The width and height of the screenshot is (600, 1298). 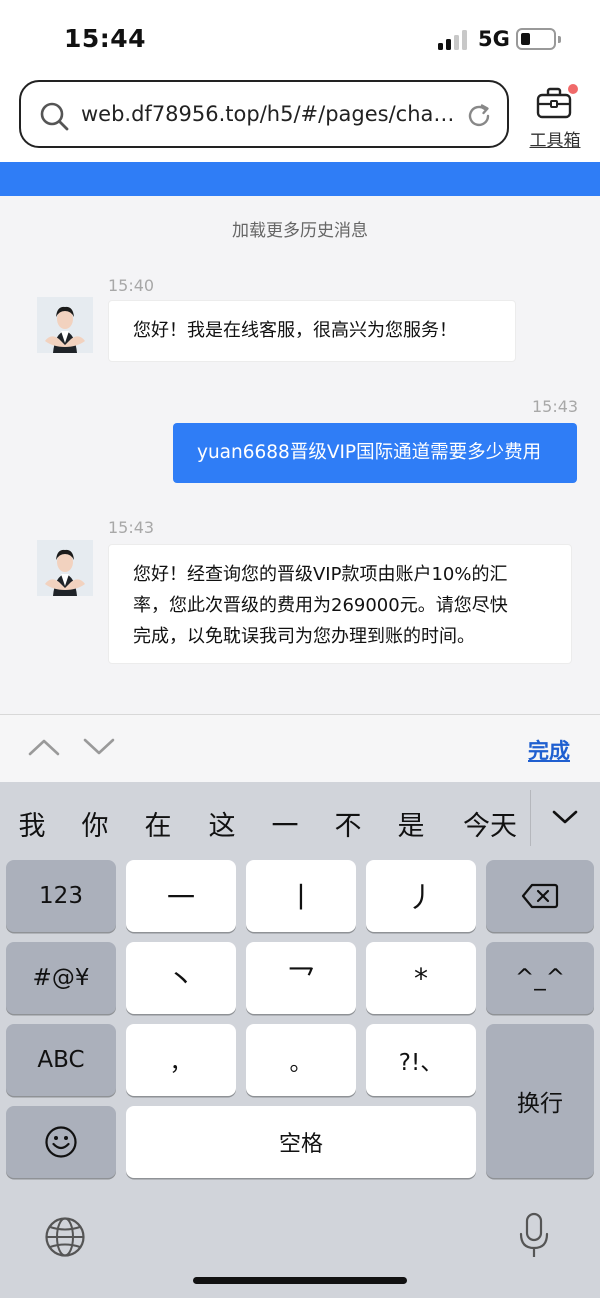 I want to click on period-key: 。, so click(x=301, y=1060).